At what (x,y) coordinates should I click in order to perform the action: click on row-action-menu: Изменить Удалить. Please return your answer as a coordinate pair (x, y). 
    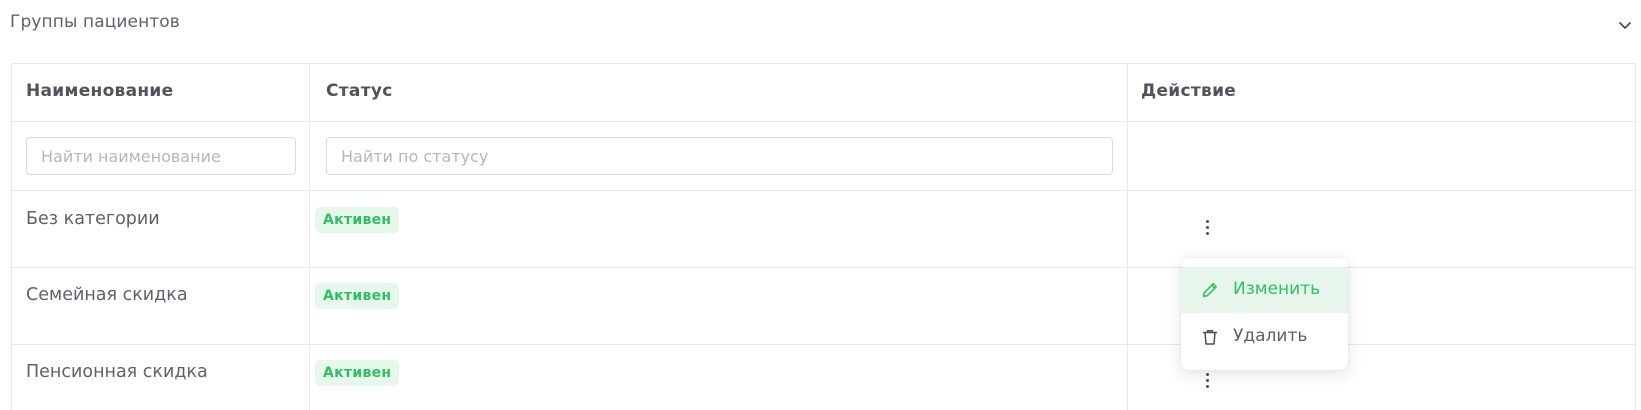
    Looking at the image, I should click on (1264, 314).